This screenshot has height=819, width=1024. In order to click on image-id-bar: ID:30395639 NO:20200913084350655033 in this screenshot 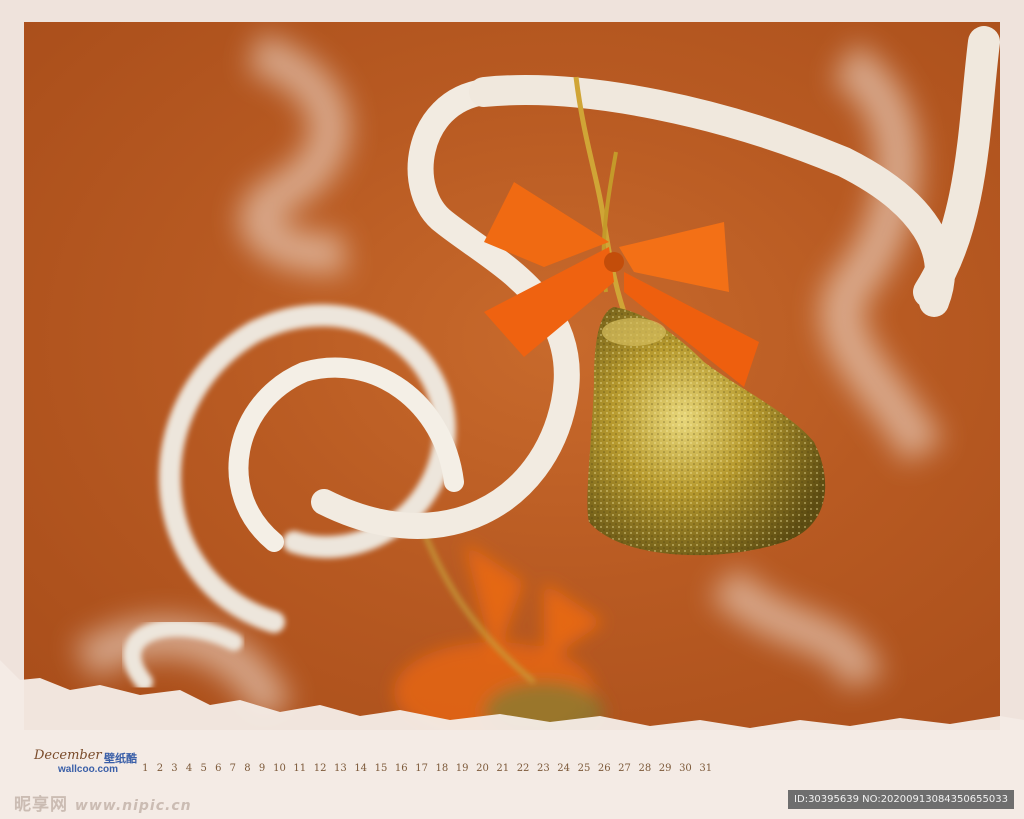, I will do `click(901, 799)`.